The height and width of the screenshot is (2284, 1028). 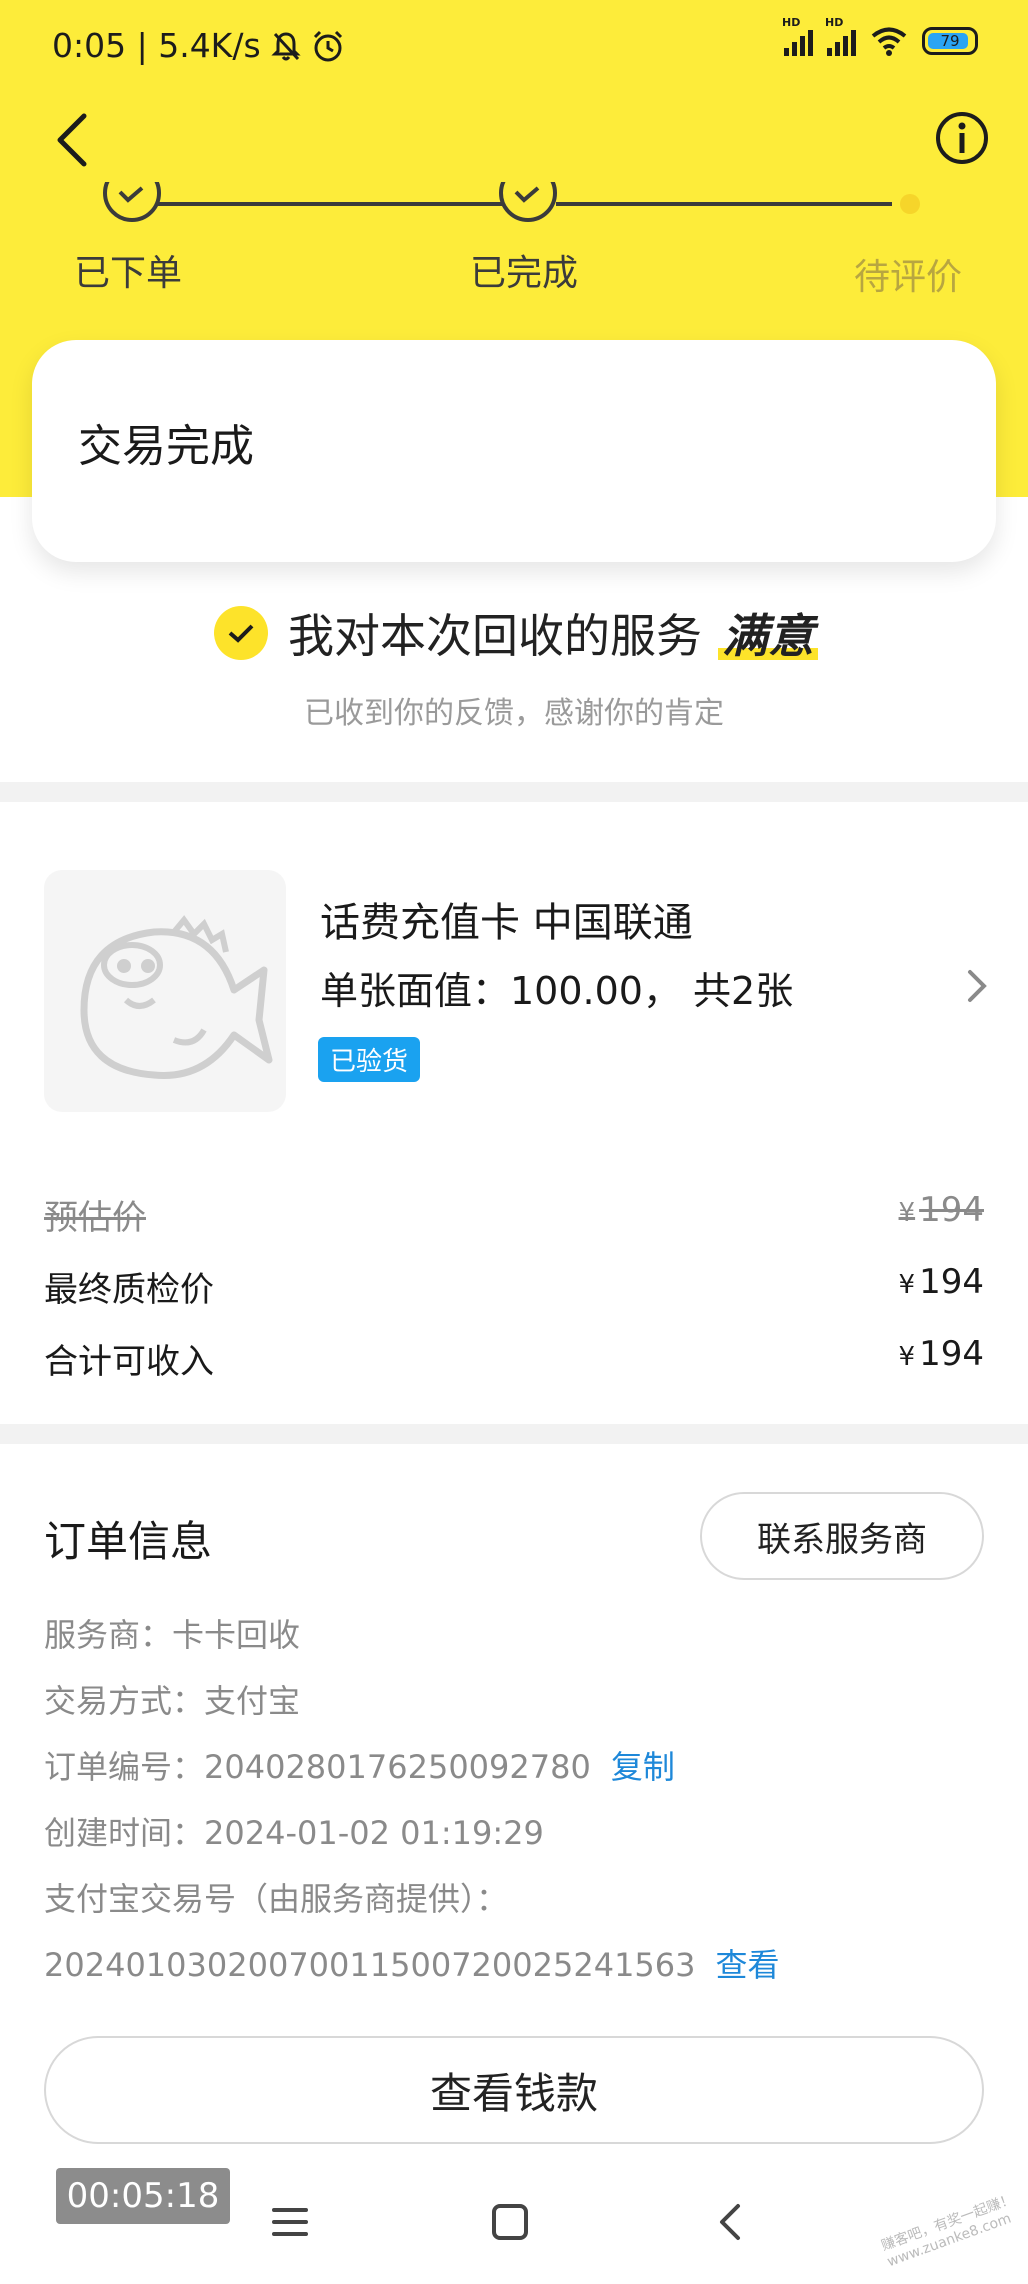 I want to click on order-number: 订单编号：2040280176250092780, so click(x=317, y=1767).